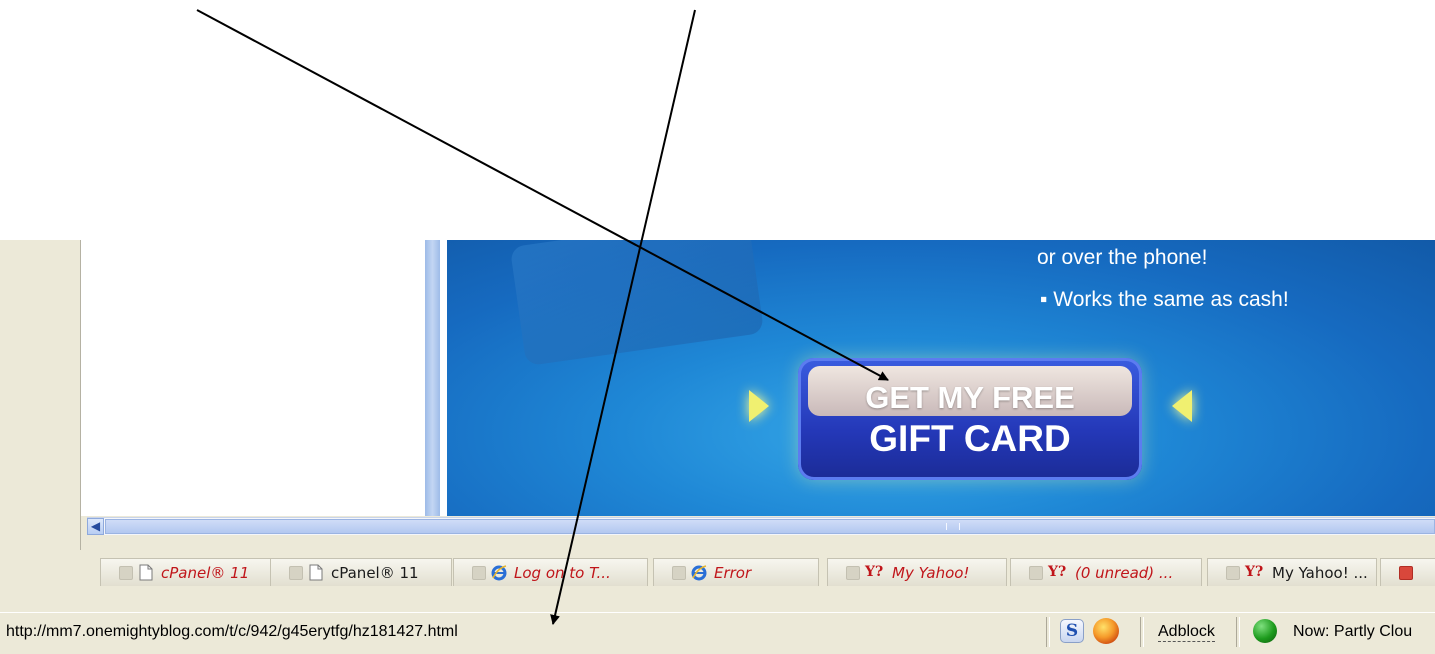 The height and width of the screenshot is (654, 1435). What do you see at coordinates (637, 303) in the screenshot?
I see `card-graphic` at bounding box center [637, 303].